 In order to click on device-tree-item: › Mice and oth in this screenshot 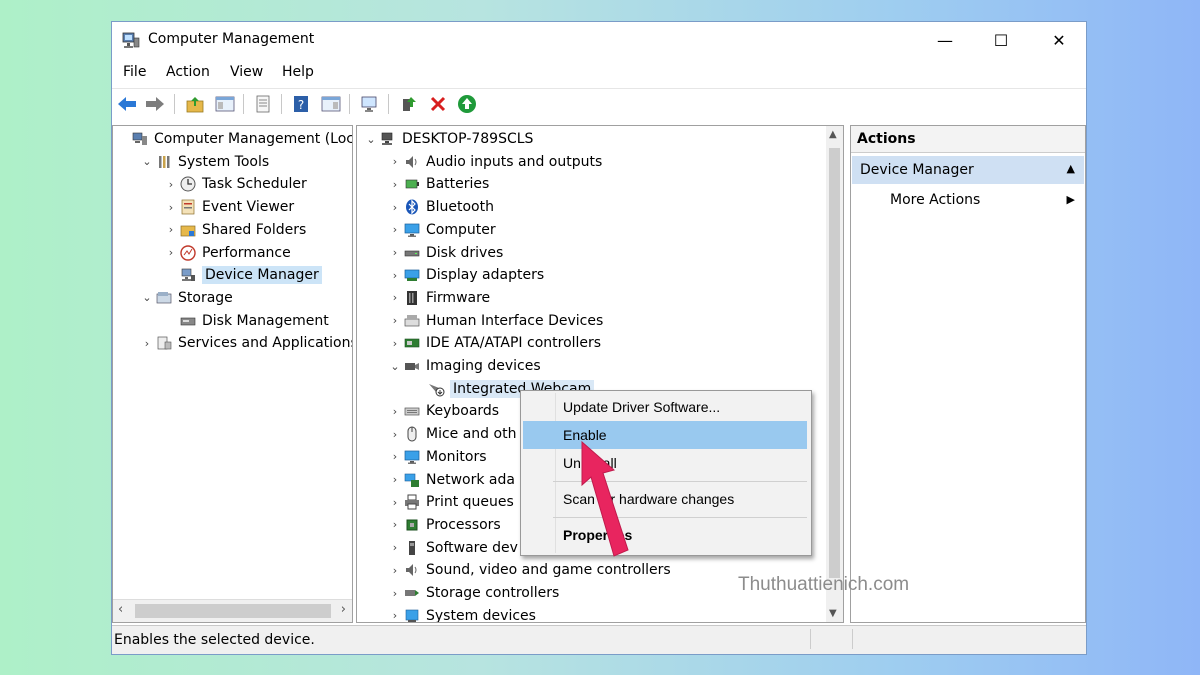, I will do `click(452, 434)`.